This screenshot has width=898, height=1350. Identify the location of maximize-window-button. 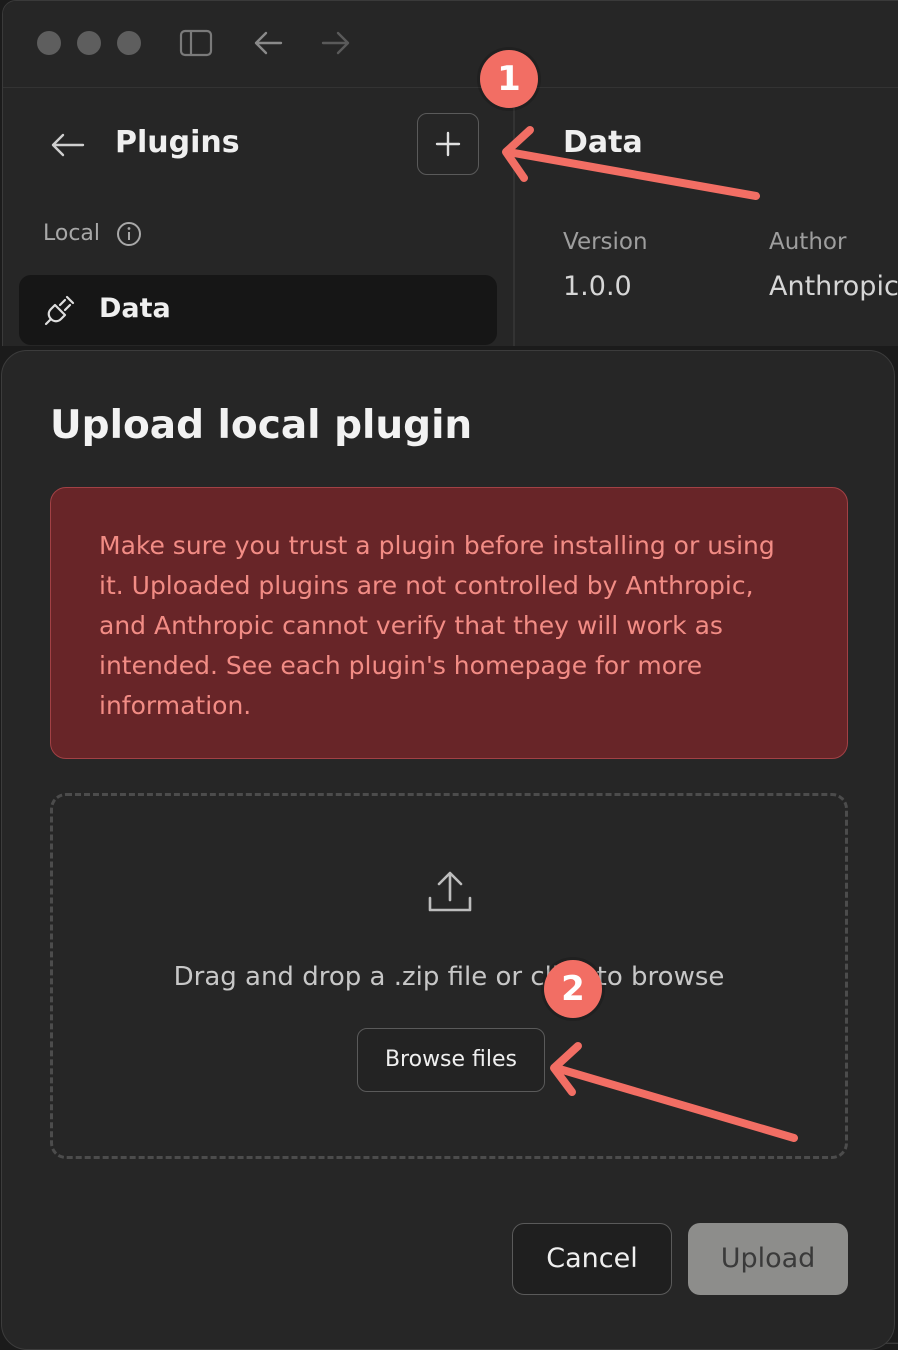
(129, 43).